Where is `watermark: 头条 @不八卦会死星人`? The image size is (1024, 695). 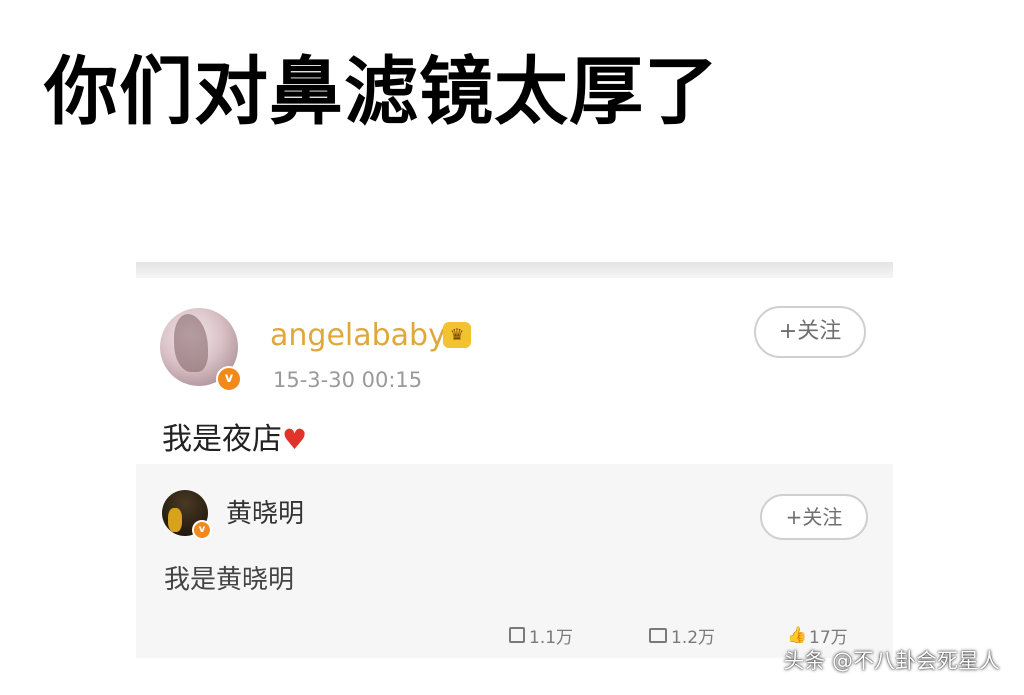 watermark: 头条 @不八卦会死星人 is located at coordinates (891, 661).